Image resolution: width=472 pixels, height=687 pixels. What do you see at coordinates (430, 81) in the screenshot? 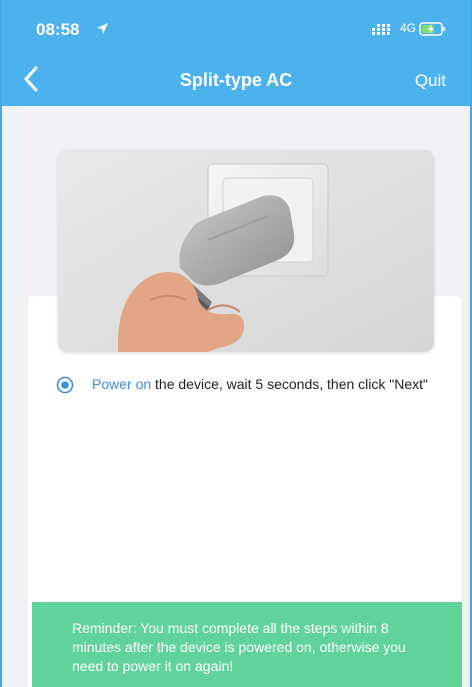
I see `quit-button: Quit` at bounding box center [430, 81].